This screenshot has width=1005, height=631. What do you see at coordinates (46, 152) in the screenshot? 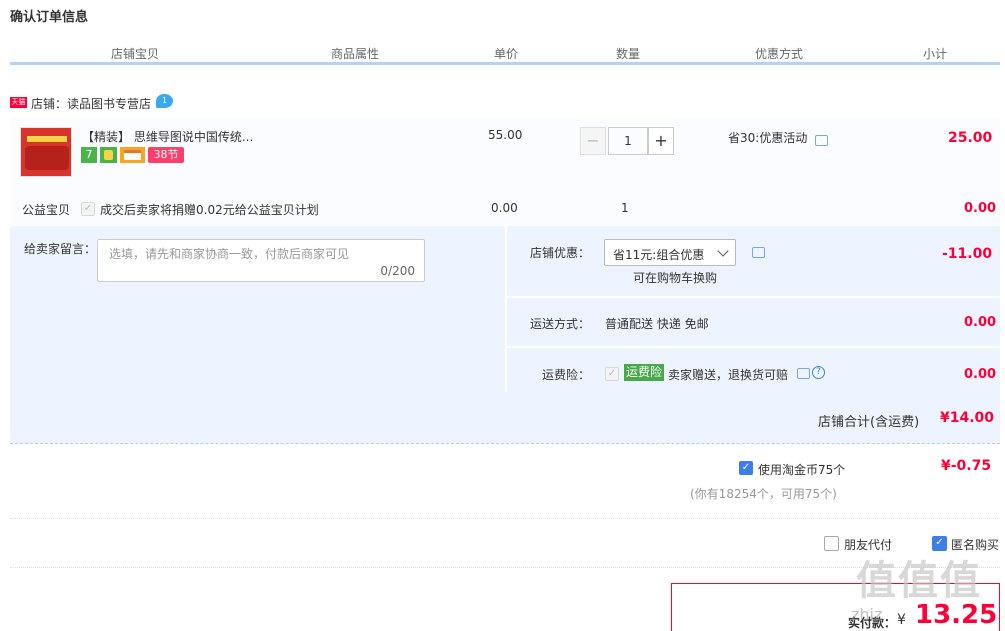
I see `product-thumbnail` at bounding box center [46, 152].